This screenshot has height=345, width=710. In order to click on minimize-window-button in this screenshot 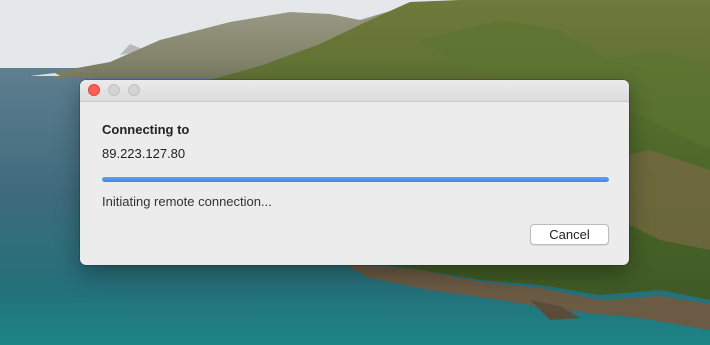, I will do `click(114, 90)`.